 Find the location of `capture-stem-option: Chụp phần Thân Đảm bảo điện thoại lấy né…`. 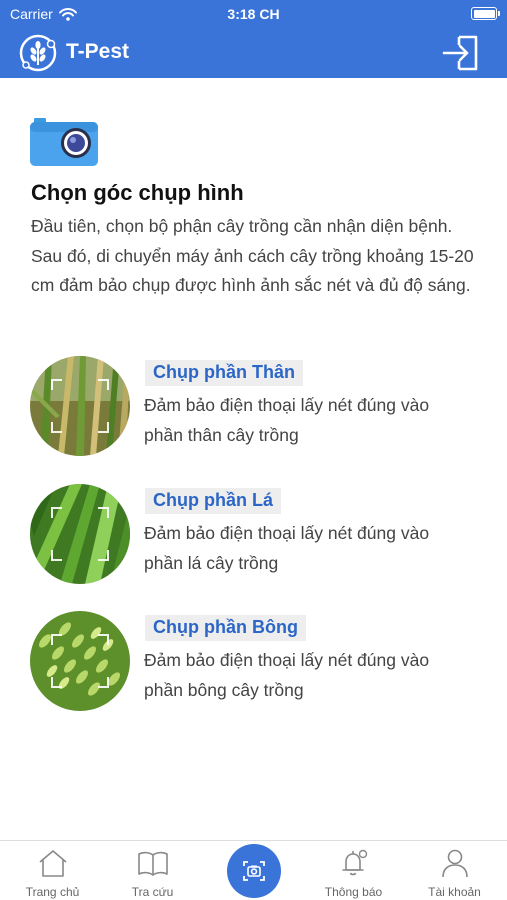

capture-stem-option: Chụp phần Thân Đảm bảo điện thoại lấy né… is located at coordinates (255, 406).